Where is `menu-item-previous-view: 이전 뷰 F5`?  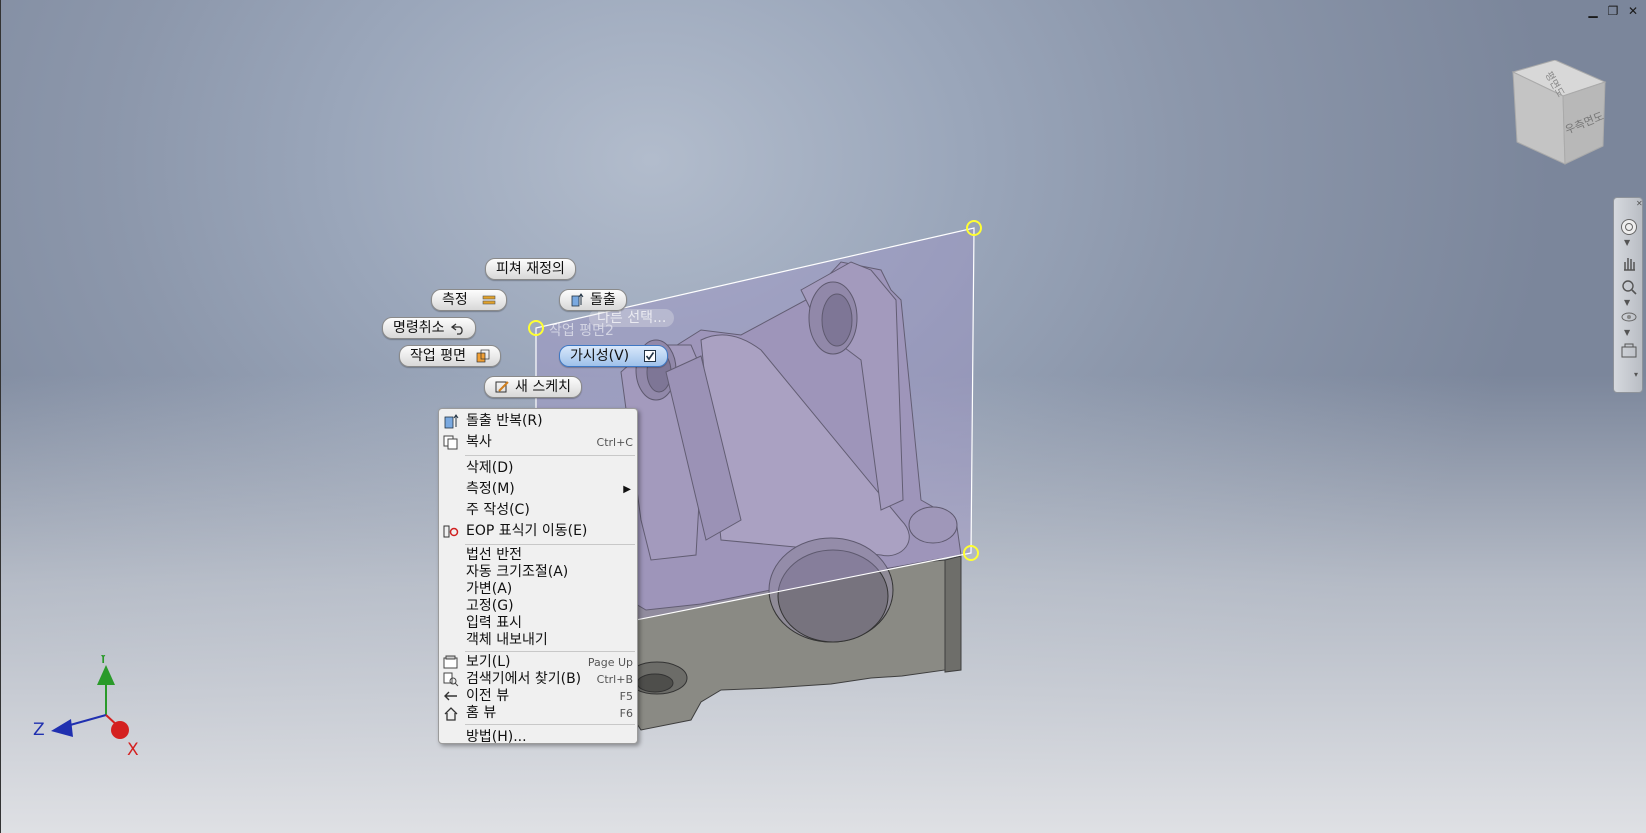
menu-item-previous-view: 이전 뷰 F5 is located at coordinates (538, 696).